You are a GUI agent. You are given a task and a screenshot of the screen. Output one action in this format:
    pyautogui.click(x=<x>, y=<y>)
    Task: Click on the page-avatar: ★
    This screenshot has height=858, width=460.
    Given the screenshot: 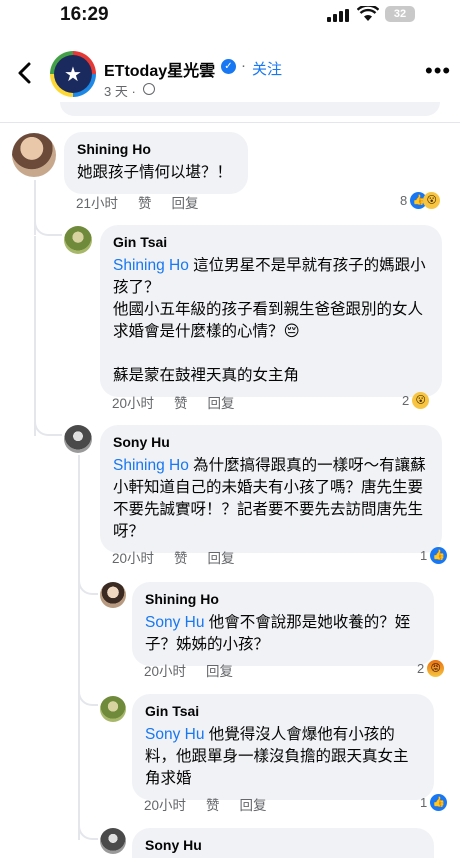 What is the action you would take?
    pyautogui.click(x=73, y=74)
    